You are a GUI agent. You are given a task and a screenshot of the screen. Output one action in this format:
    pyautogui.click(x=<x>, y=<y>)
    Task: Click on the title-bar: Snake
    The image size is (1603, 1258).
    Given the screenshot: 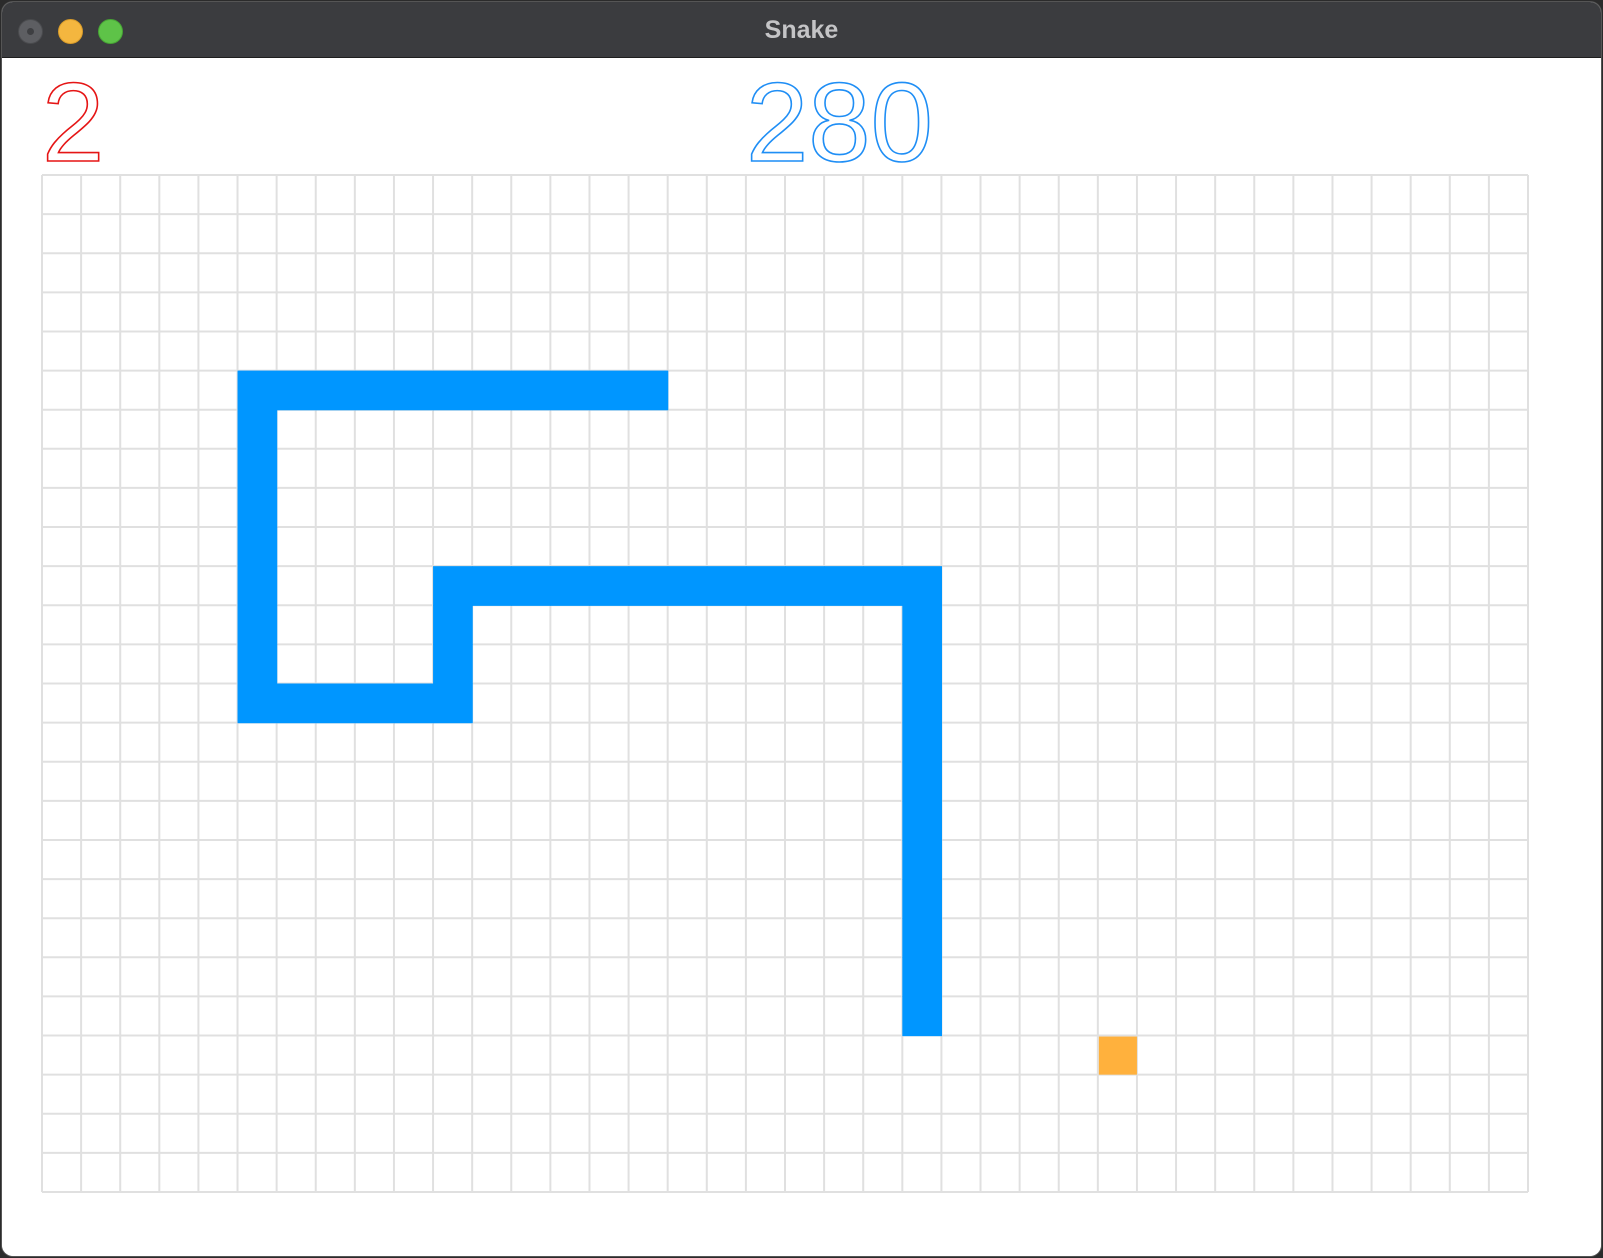 What is the action you would take?
    pyautogui.click(x=801, y=30)
    